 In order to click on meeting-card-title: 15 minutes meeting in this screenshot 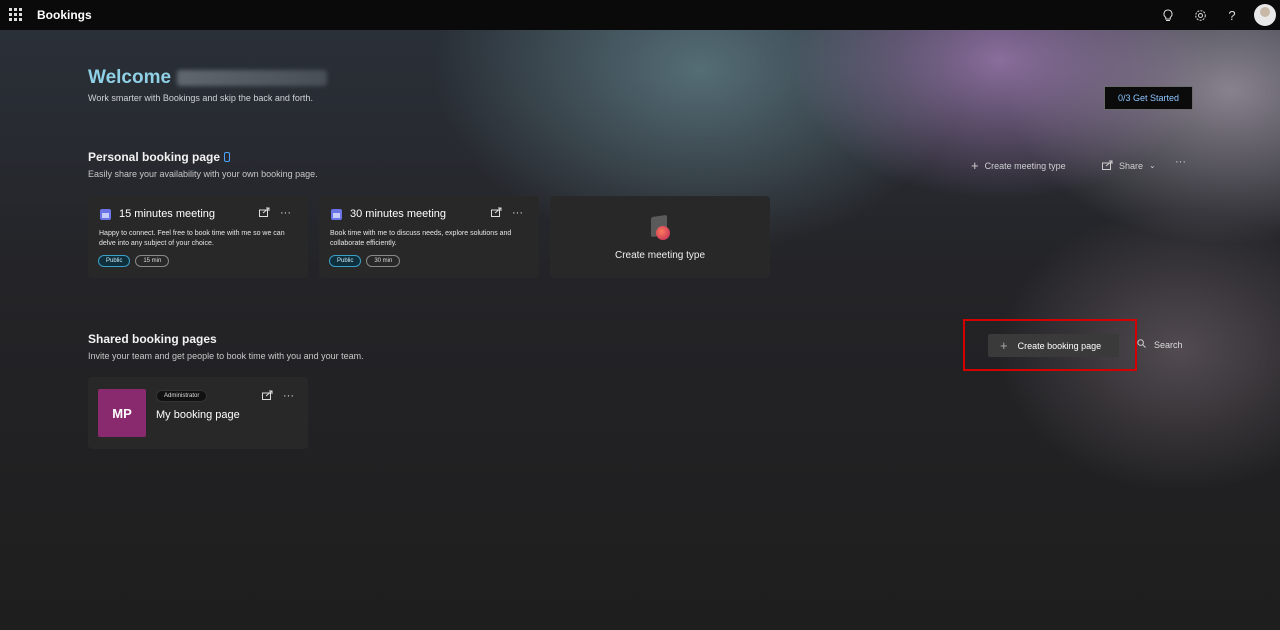, I will do `click(157, 214)`.